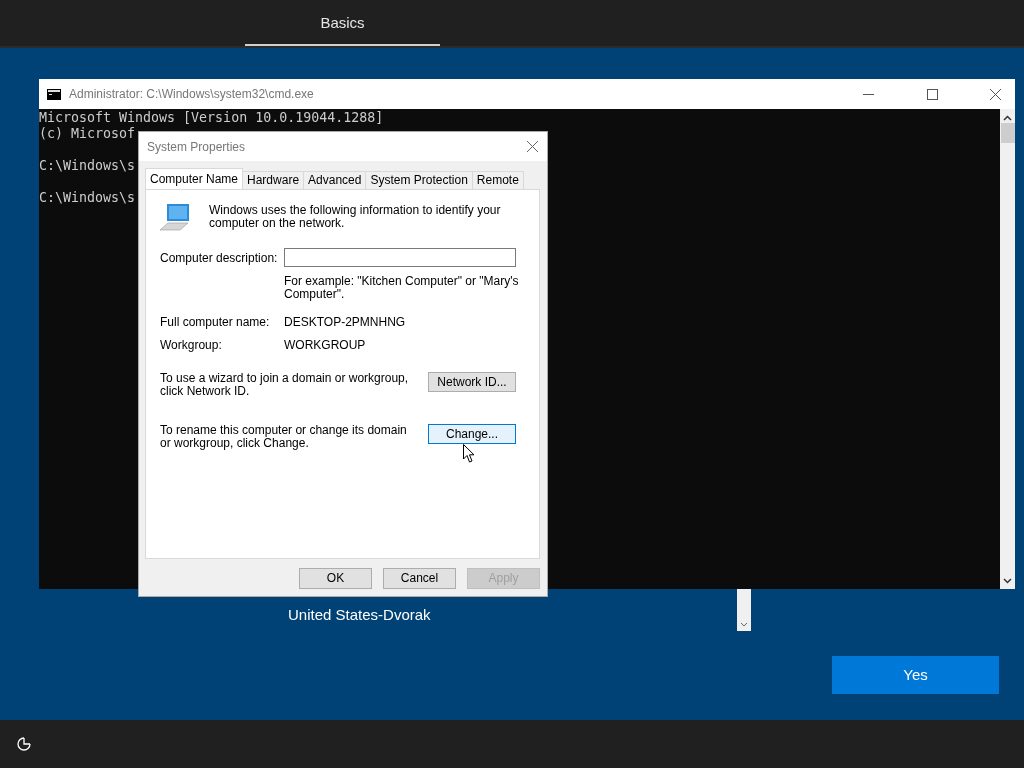 The height and width of the screenshot is (768, 1024). What do you see at coordinates (402, 288) in the screenshot?
I see `example-text: For example: "Kitchen Computer" or "Mary's Computer".` at bounding box center [402, 288].